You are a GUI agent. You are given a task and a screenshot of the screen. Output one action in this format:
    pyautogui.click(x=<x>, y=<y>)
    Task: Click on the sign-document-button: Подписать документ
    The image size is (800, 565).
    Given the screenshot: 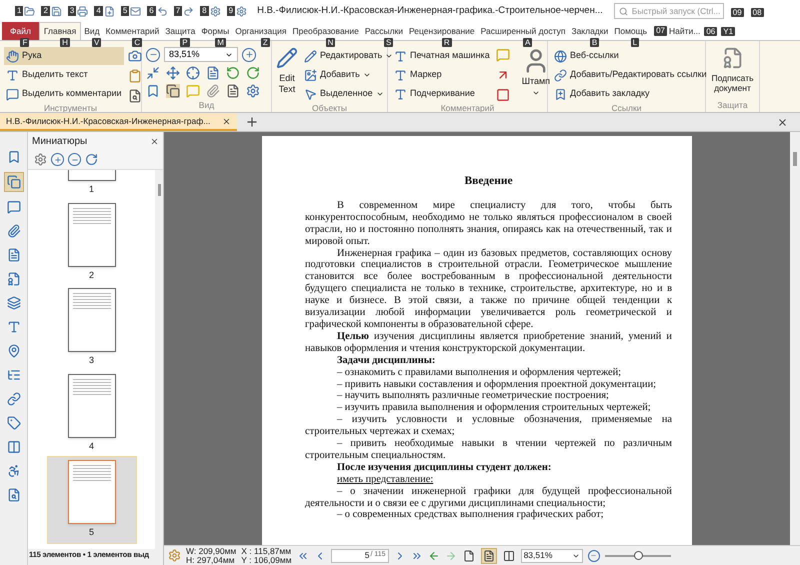 What is the action you would take?
    pyautogui.click(x=732, y=70)
    